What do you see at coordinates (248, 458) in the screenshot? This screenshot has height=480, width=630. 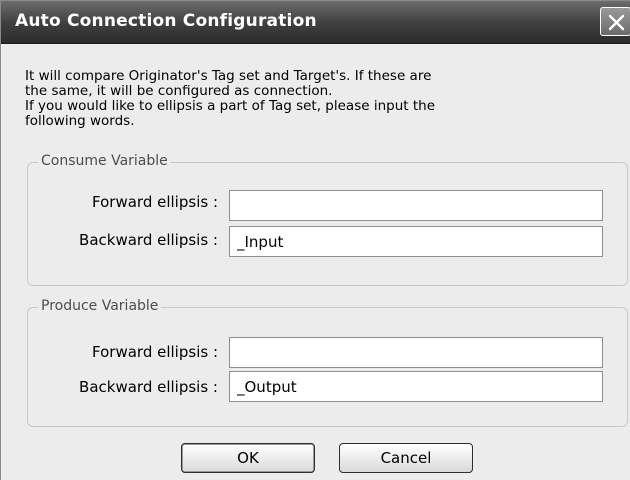 I see `ok-button: OK` at bounding box center [248, 458].